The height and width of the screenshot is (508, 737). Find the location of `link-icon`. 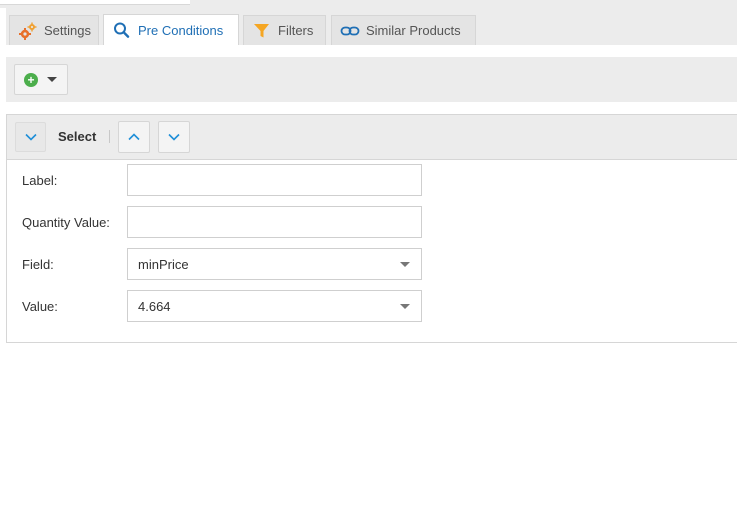

link-icon is located at coordinates (350, 31).